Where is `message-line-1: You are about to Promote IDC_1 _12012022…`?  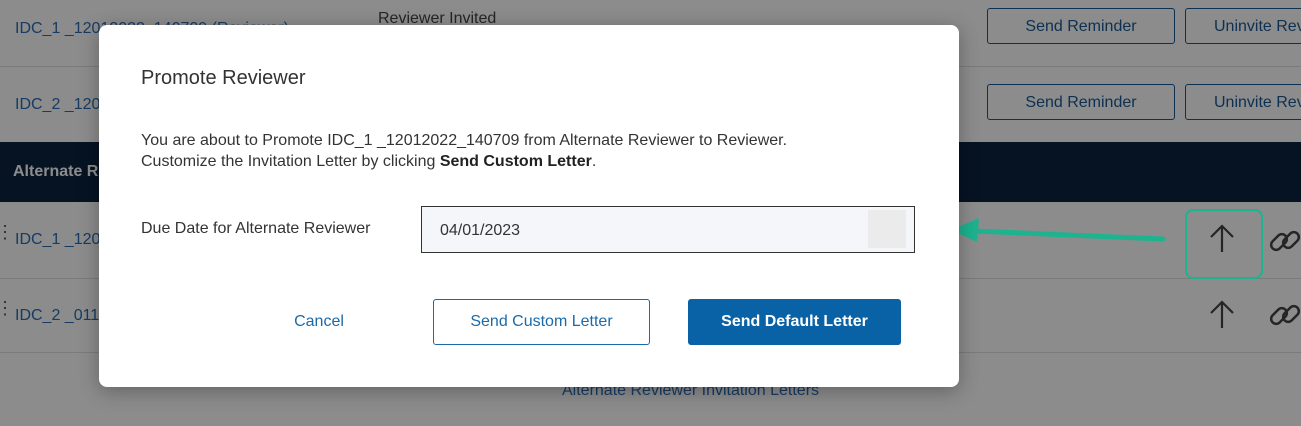
message-line-1: You are about to Promote IDC_1 _12012022… is located at coordinates (464, 140).